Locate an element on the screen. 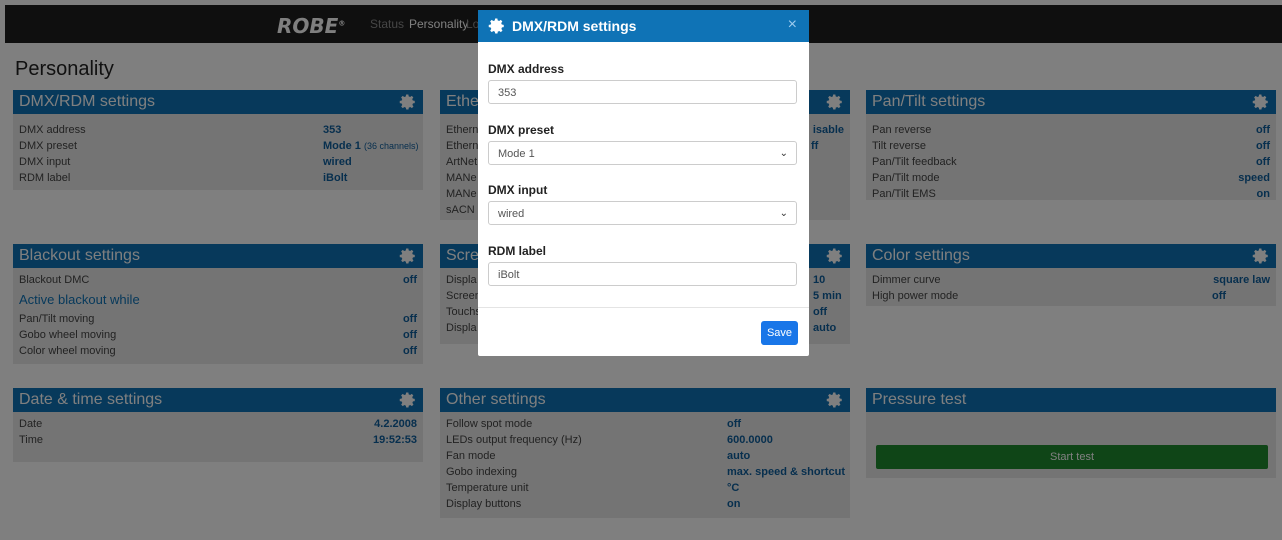  gear-icon is located at coordinates (496, 26).